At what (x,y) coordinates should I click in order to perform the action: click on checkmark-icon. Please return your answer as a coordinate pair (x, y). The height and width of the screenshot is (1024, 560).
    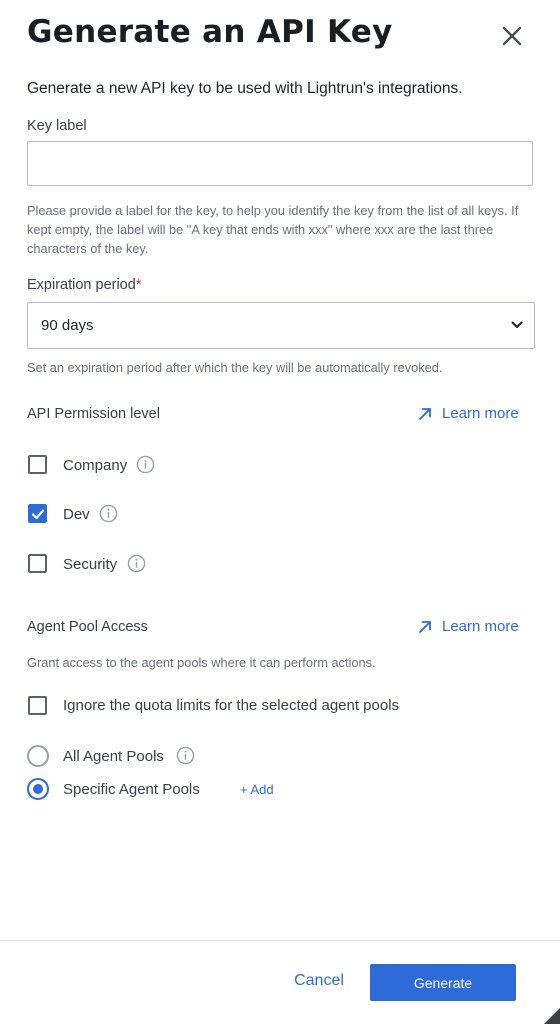
    Looking at the image, I should click on (38, 514).